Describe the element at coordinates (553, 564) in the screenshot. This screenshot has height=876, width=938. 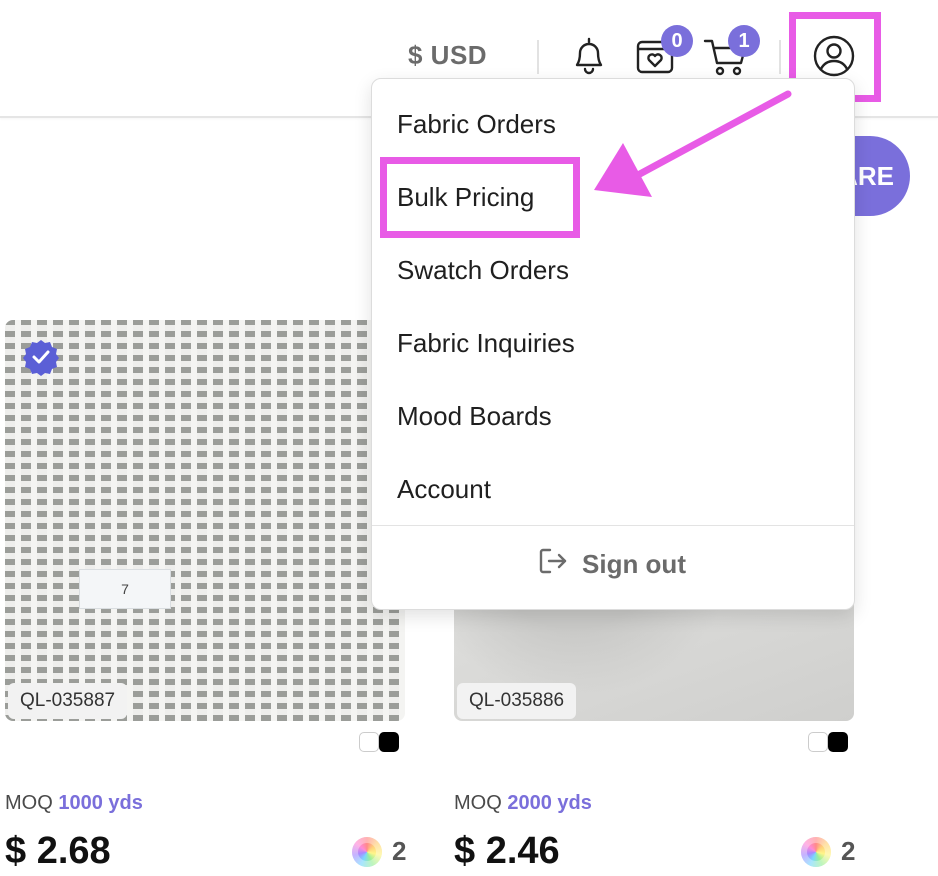
I see `sign-out-icon` at that location.